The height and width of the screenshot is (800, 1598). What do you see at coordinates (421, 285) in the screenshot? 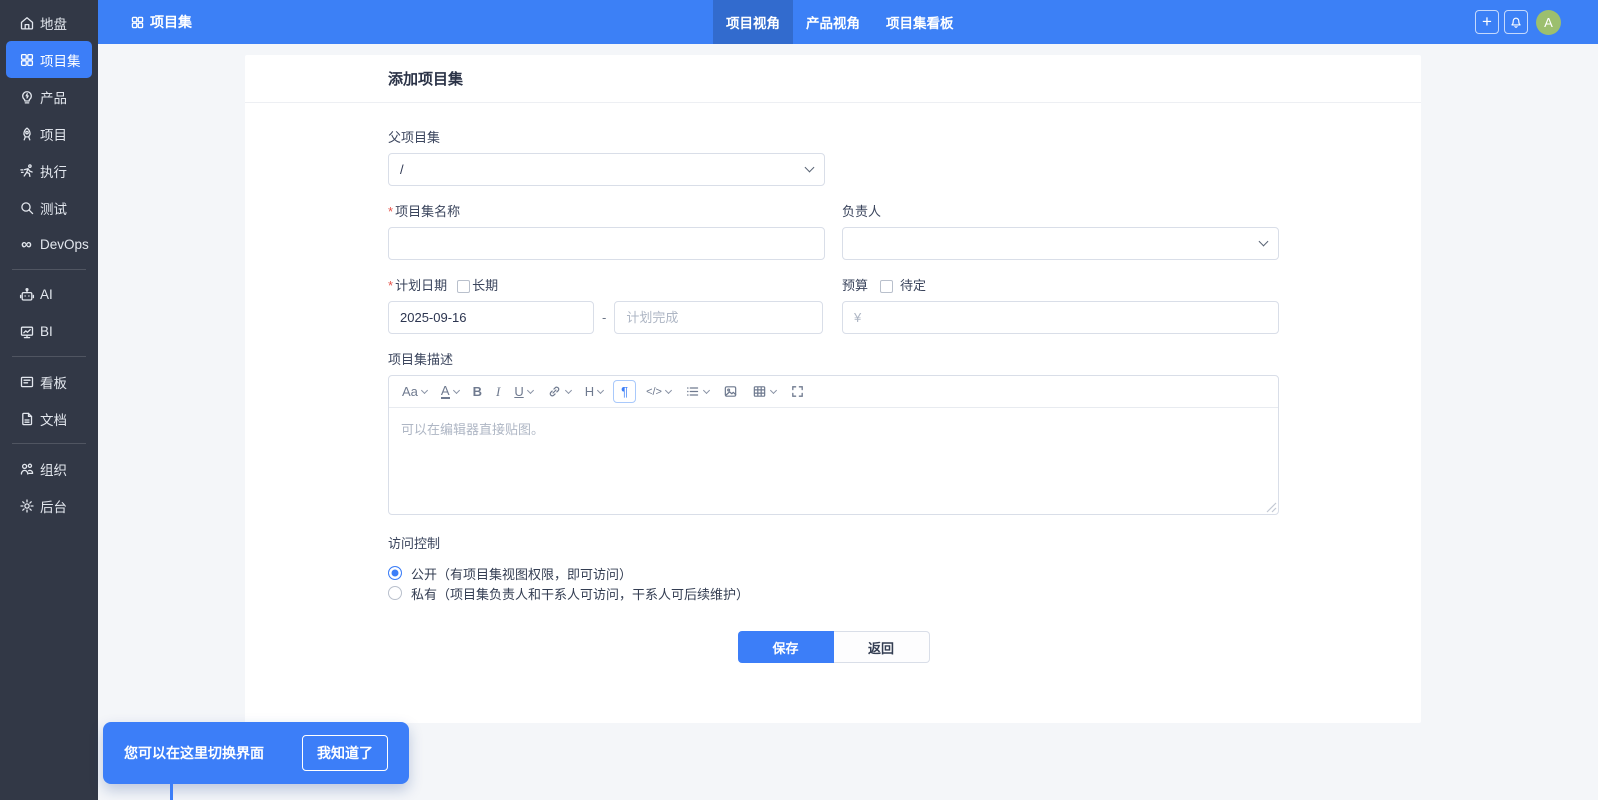
I see `plan-date-label: 计划日期` at bounding box center [421, 285].